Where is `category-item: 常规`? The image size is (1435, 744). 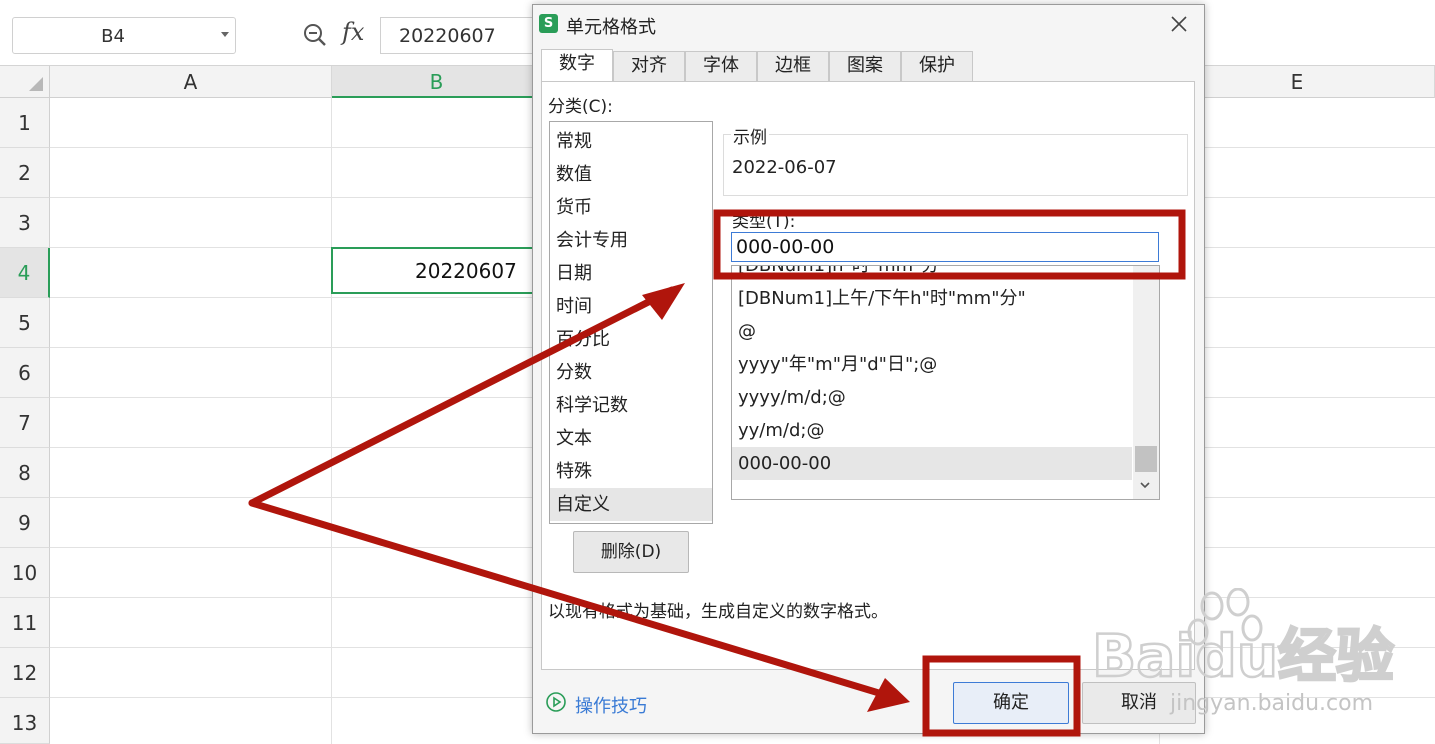 category-item: 常规 is located at coordinates (631, 141).